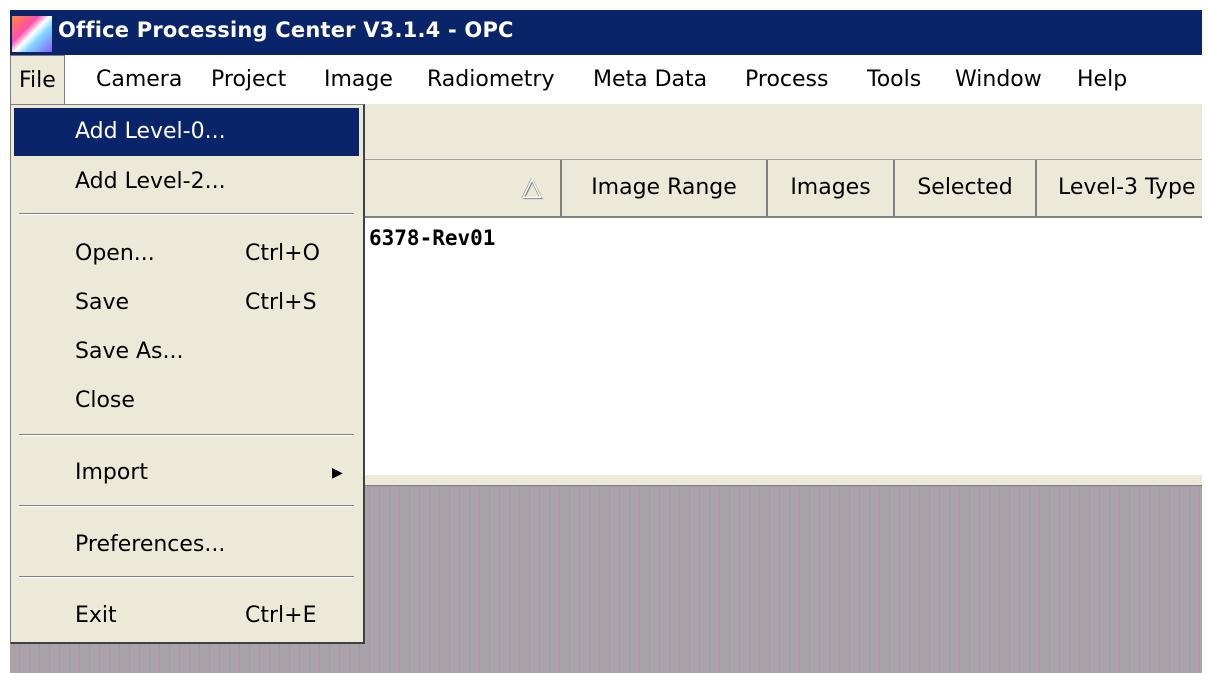 The height and width of the screenshot is (673, 1208). I want to click on menu-window: Window, so click(998, 79).